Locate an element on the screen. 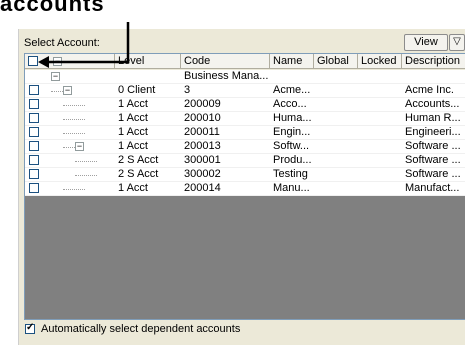 The height and width of the screenshot is (345, 465). cell-description: Acme Inc. is located at coordinates (429, 90).